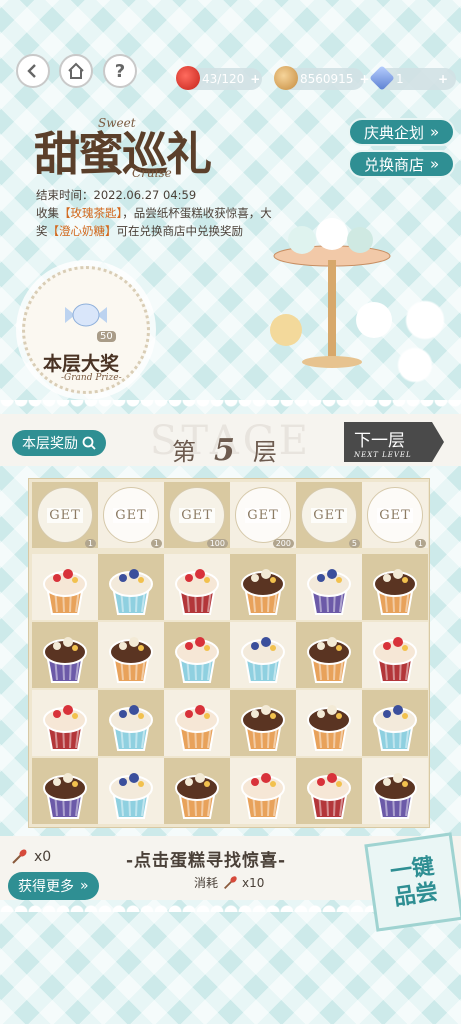 The width and height of the screenshot is (461, 1024). I want to click on rose-spoon-highlight: 【玫瑰茶匙】, so click(91, 213).